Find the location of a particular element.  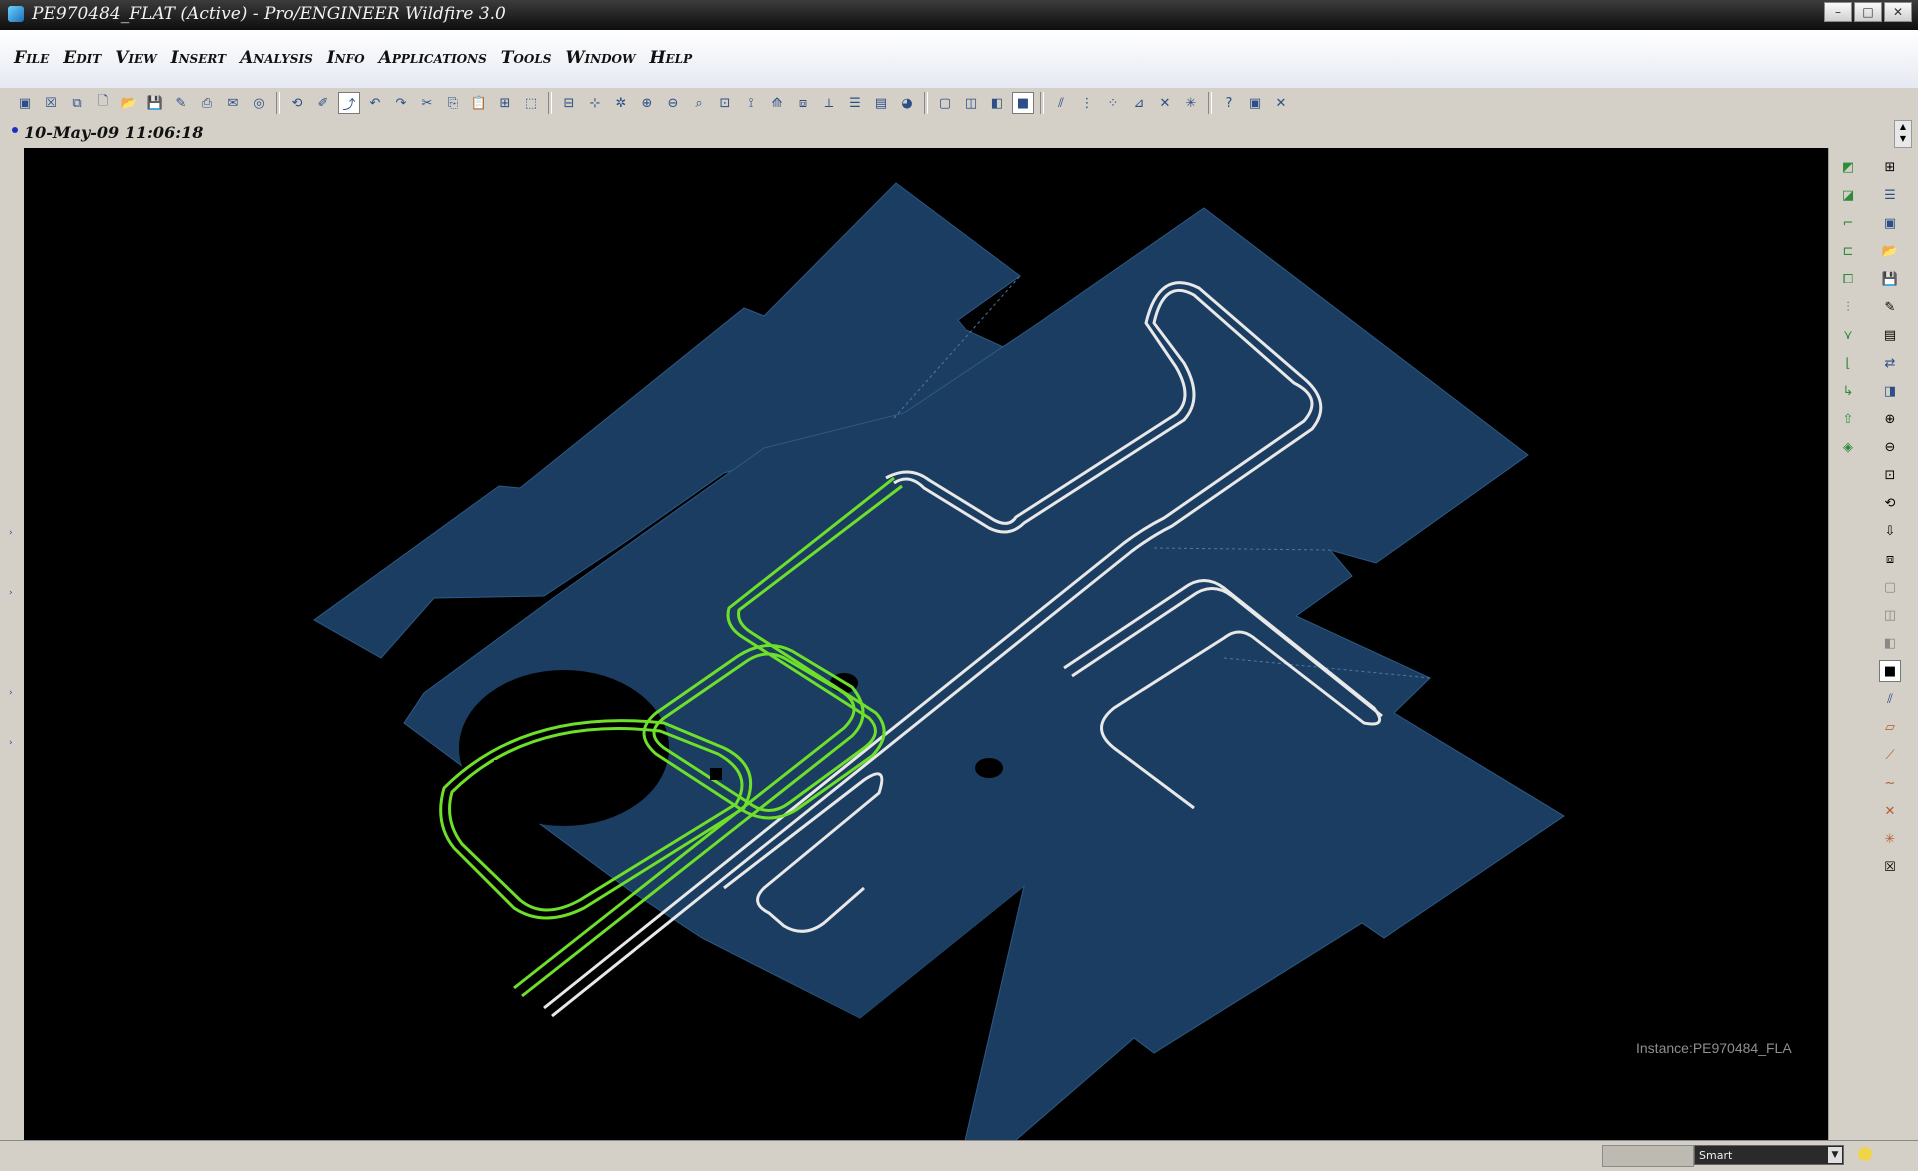

datum-curve-icon: ∼ is located at coordinates (1890, 783).